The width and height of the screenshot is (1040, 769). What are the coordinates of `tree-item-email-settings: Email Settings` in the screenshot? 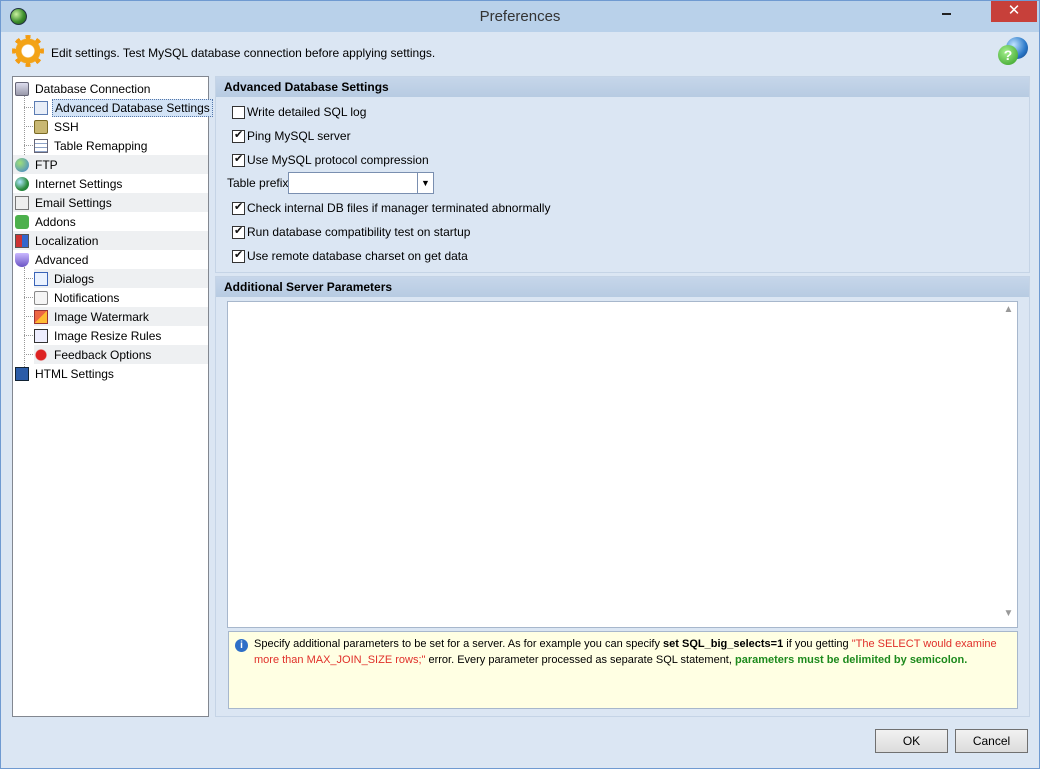 It's located at (110, 202).